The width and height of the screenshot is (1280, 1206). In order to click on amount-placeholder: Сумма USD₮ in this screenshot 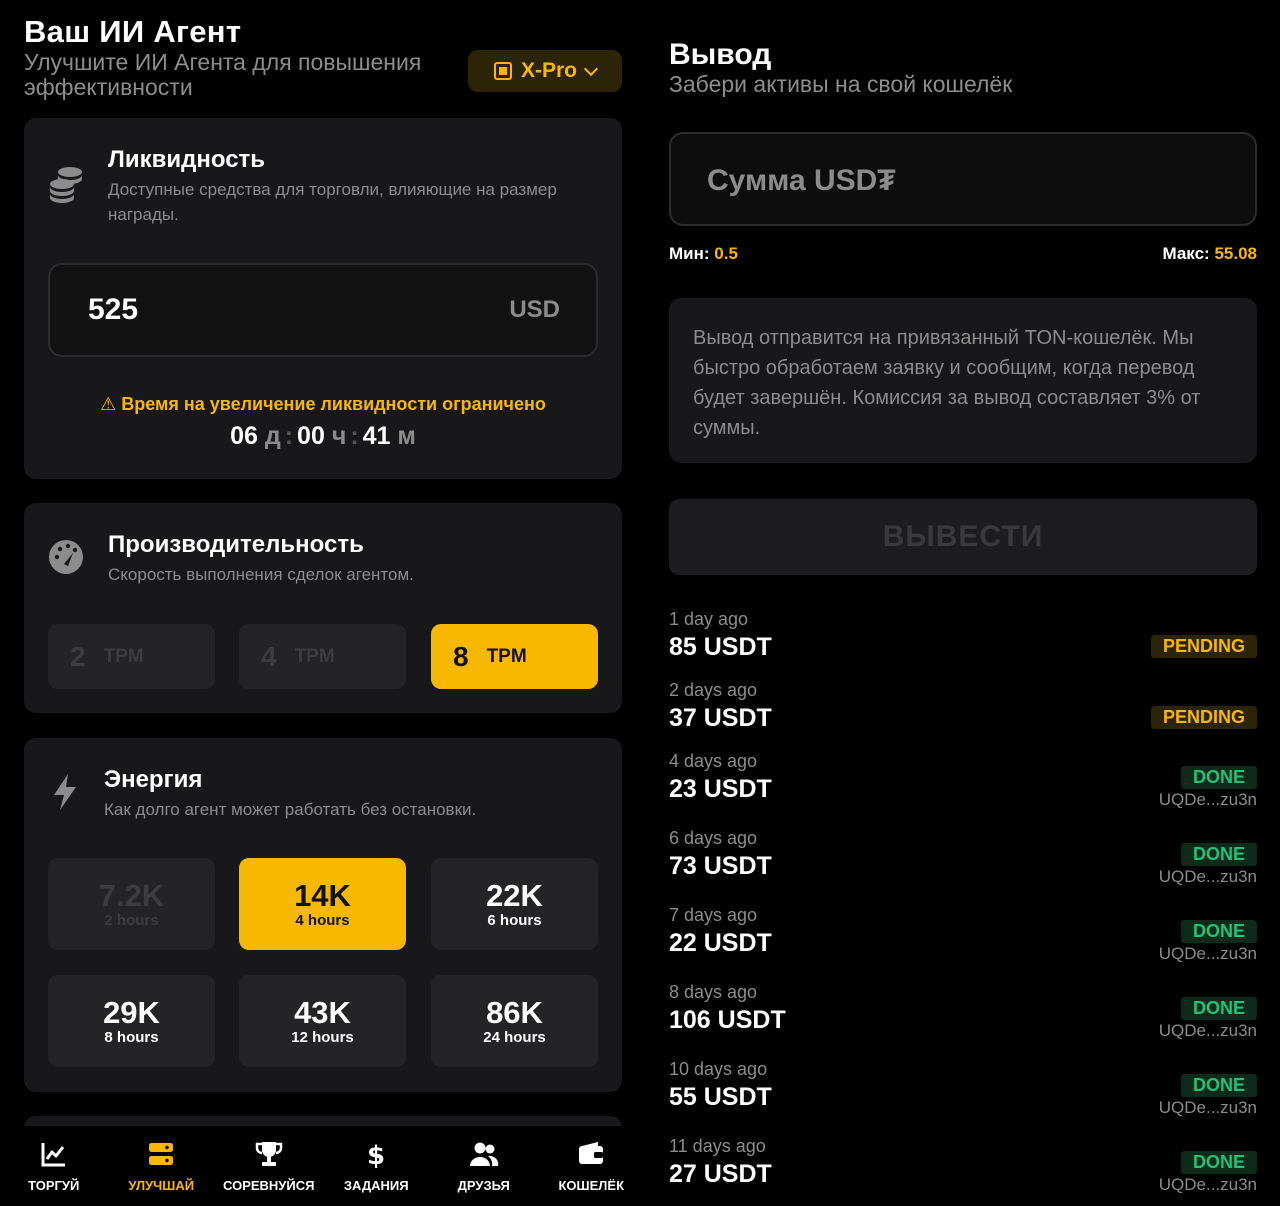, I will do `click(801, 180)`.